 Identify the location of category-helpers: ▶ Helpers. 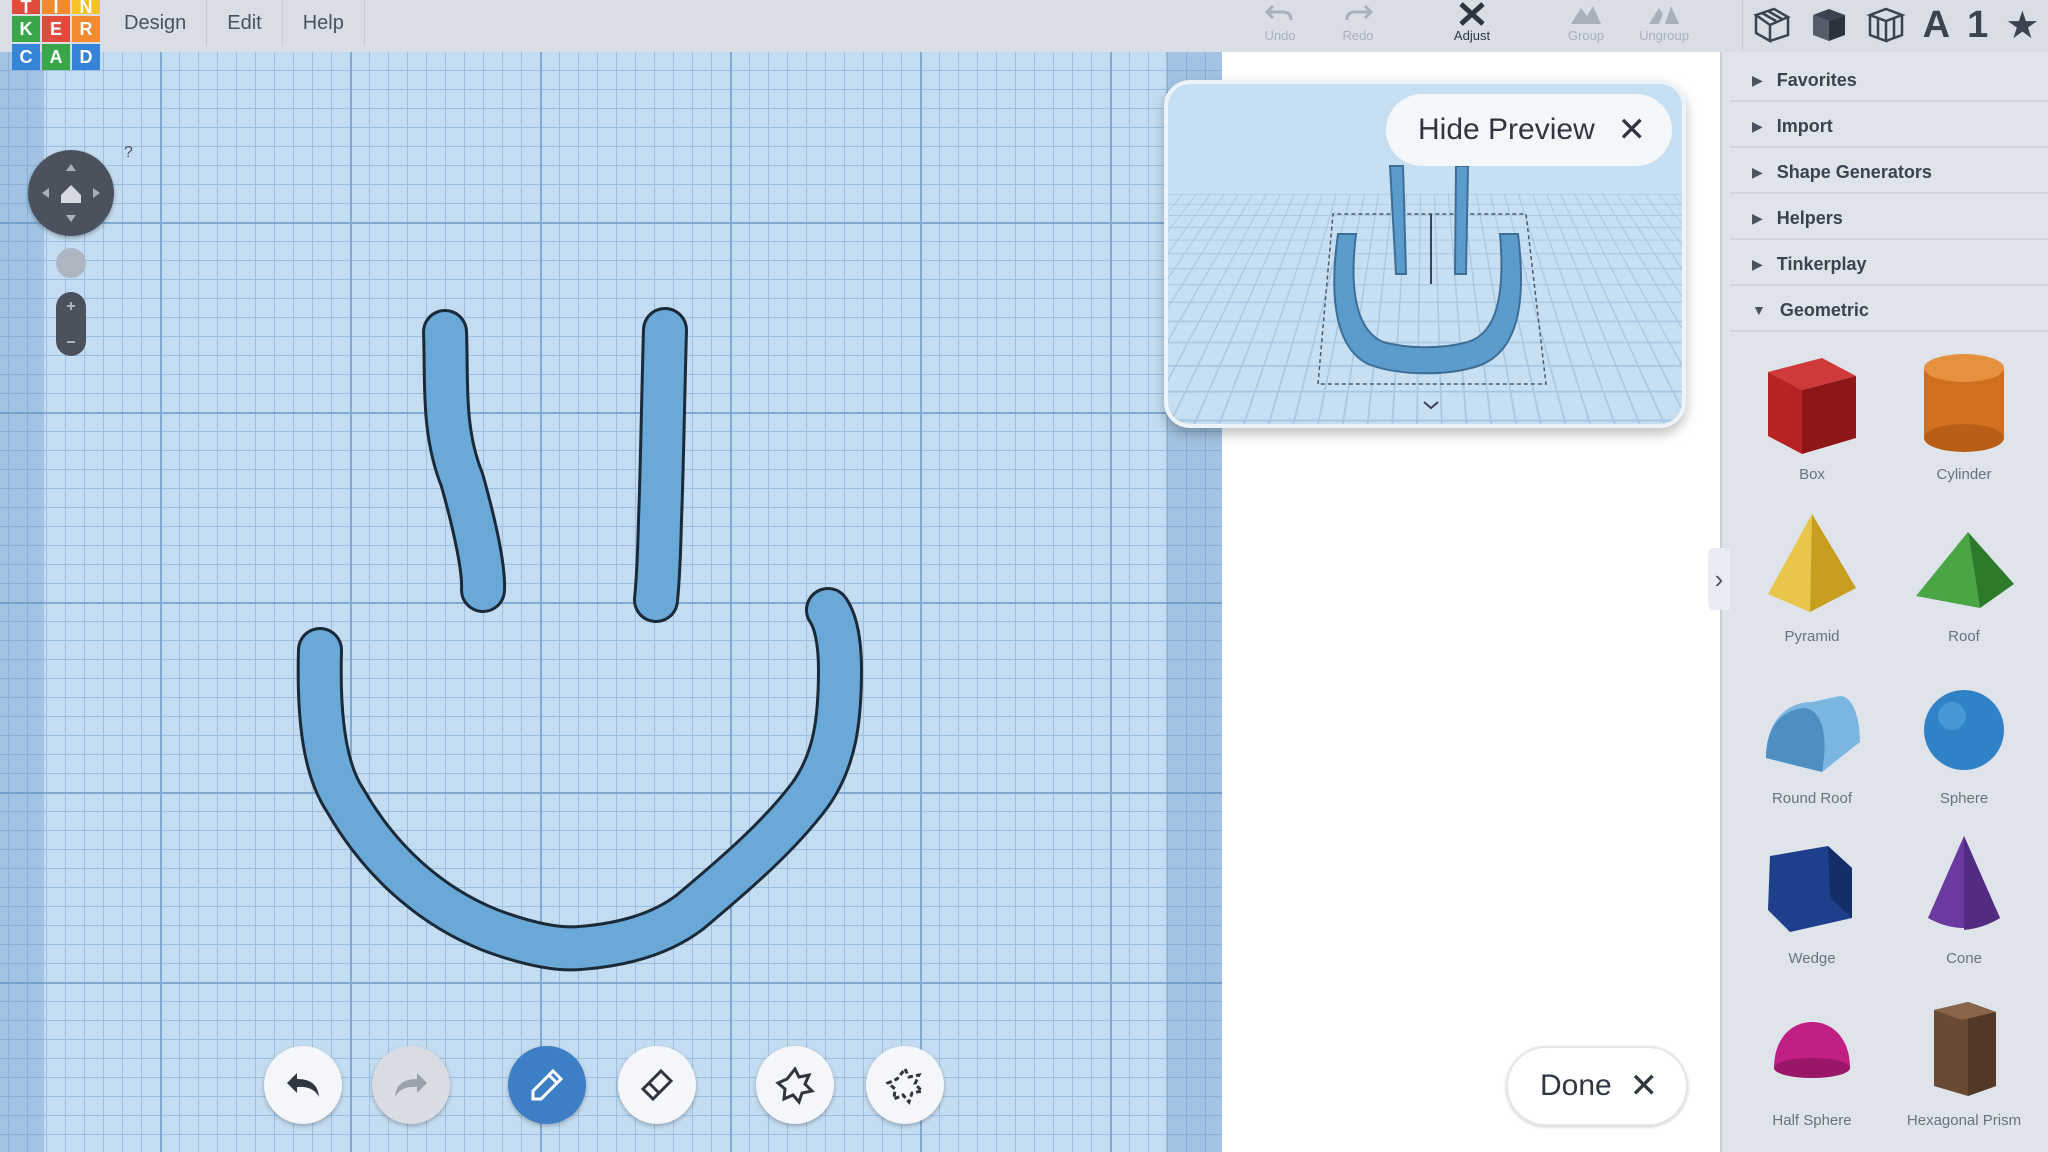
(1889, 219).